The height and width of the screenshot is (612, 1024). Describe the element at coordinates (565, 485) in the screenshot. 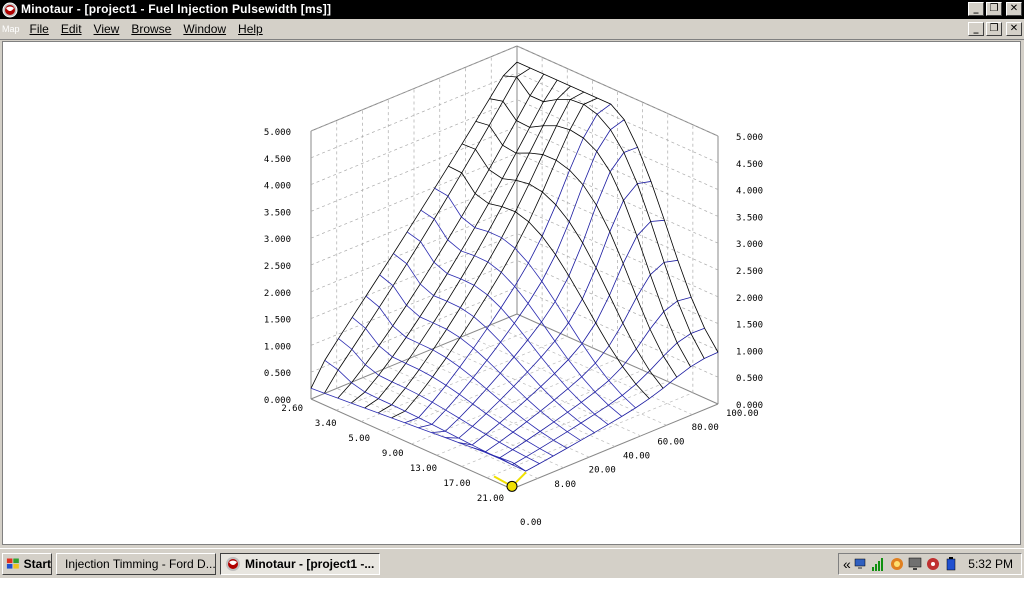

I see `y-tick-label: 8.00` at that location.